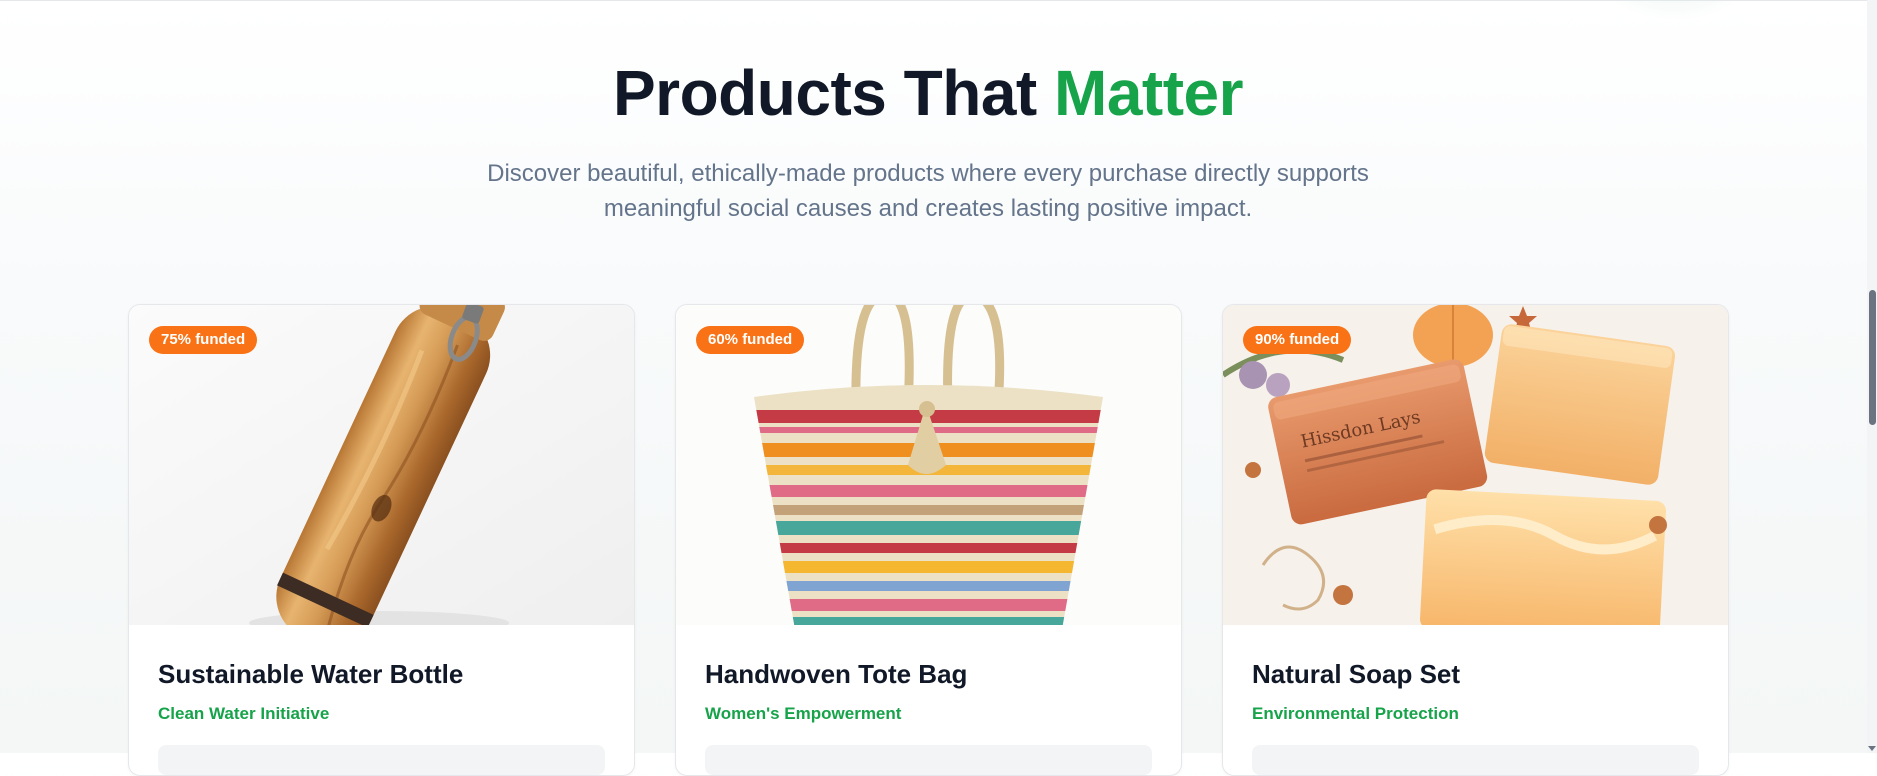 This screenshot has height=776, width=1877. I want to click on cause-label: Women's Empowerment, so click(803, 713).